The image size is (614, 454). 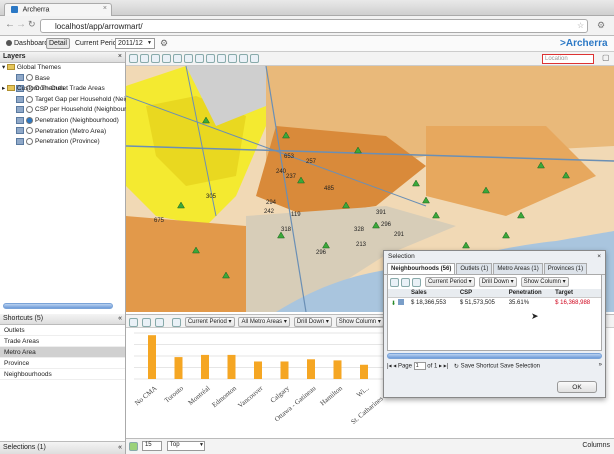 What do you see at coordinates (62, 330) in the screenshot?
I see `shortcut-item: Outlets` at bounding box center [62, 330].